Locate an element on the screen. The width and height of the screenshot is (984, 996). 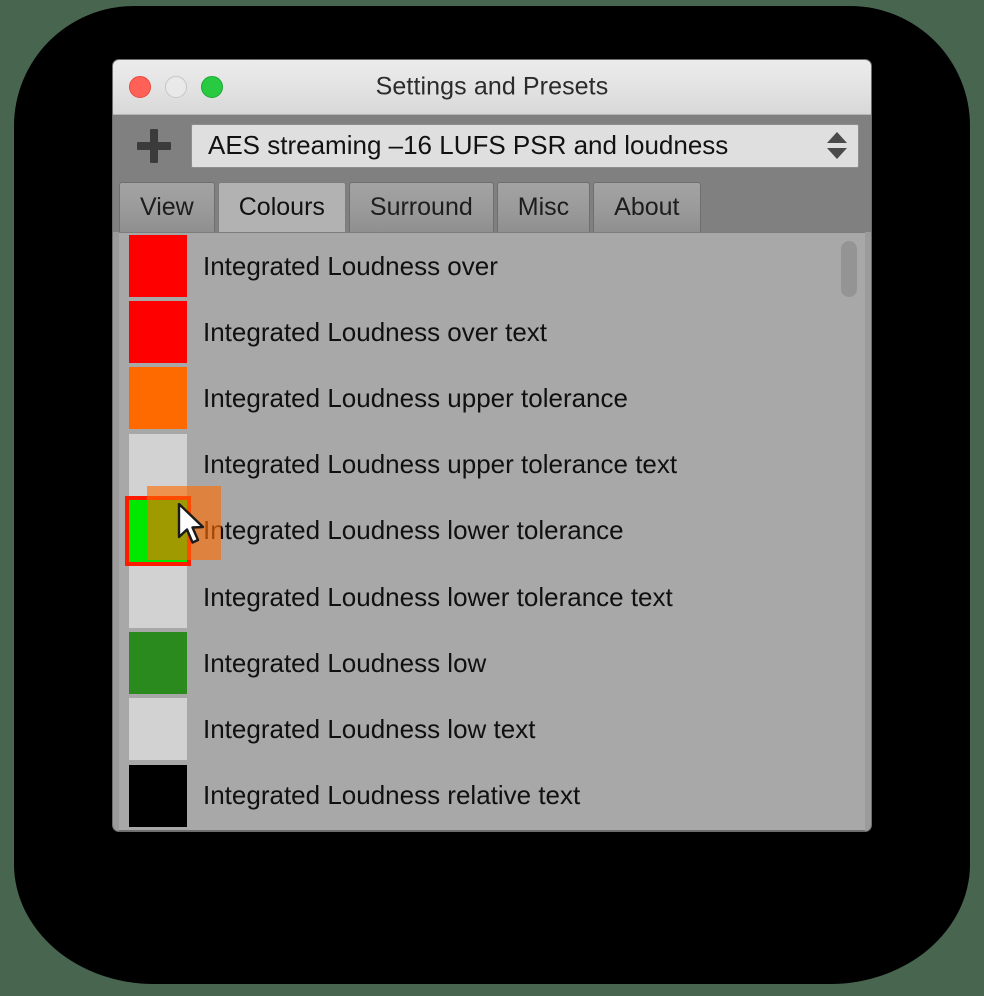
vertical-scrollbar is located at coordinates (849, 531).